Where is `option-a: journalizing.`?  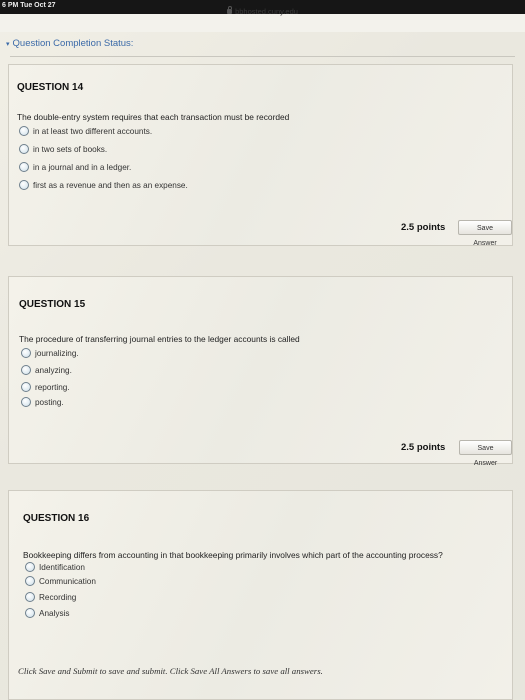
option-a: journalizing. is located at coordinates (50, 353).